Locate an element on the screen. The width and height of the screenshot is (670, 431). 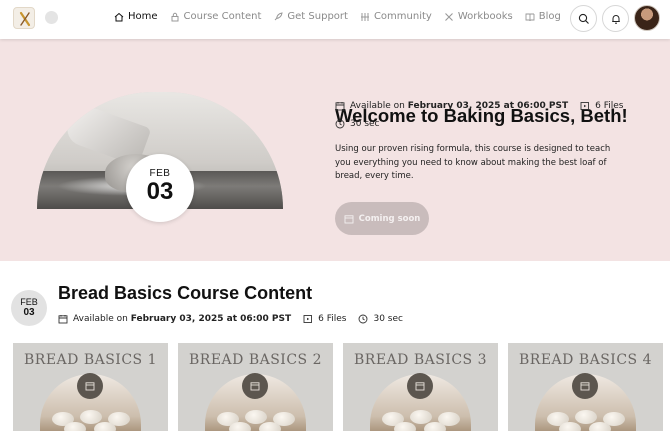
bell-icon is located at coordinates (616, 19).